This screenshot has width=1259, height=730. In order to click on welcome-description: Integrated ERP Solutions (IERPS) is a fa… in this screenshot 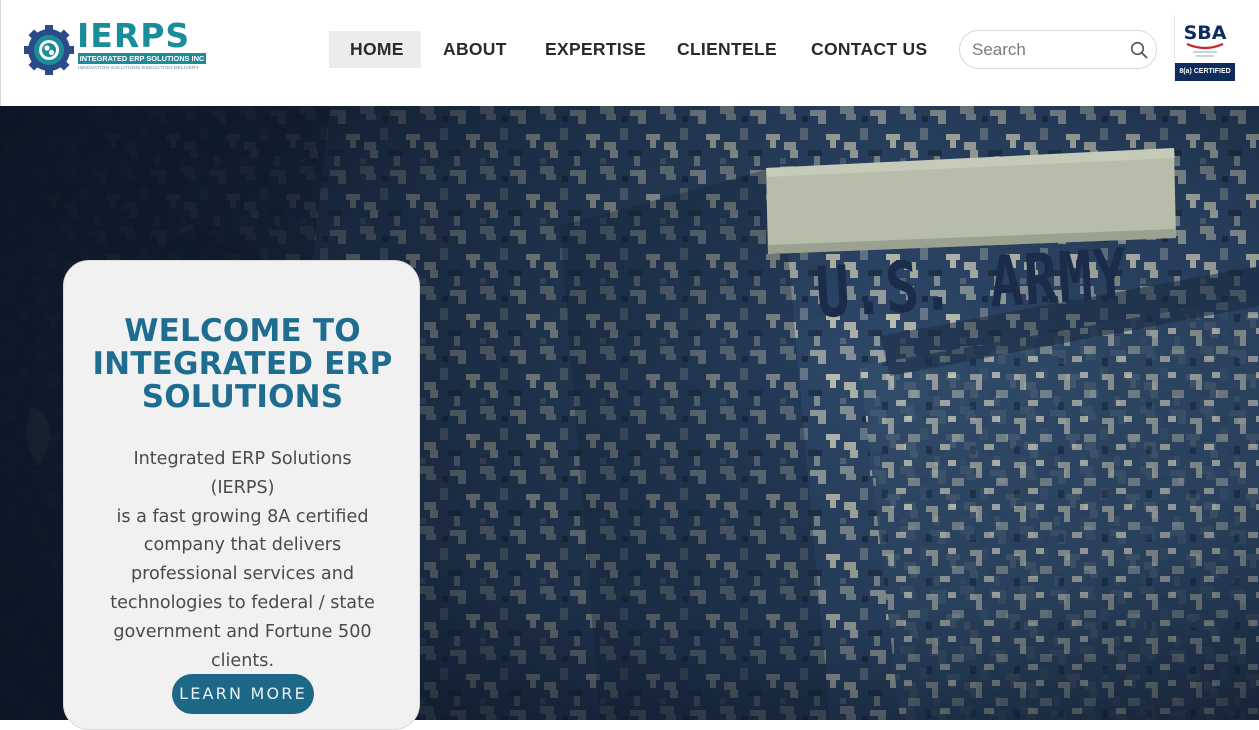, I will do `click(242, 560)`.